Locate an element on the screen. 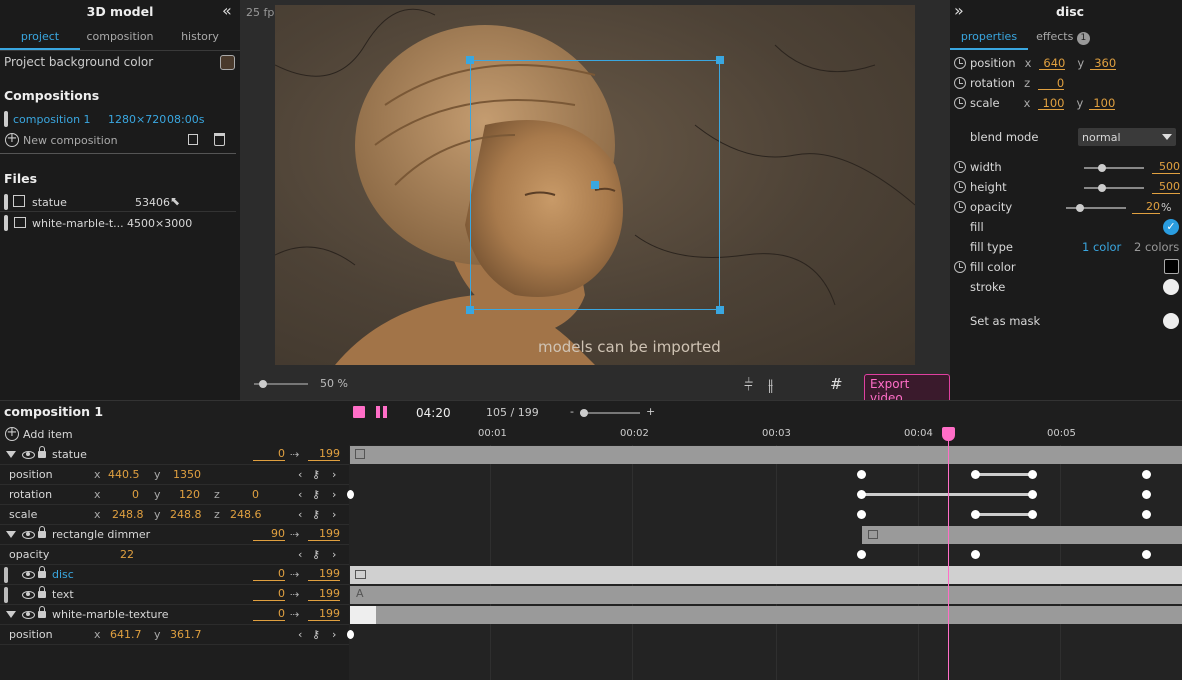 This screenshot has width=1182, height=680. blend-mode-select: normal is located at coordinates (1127, 137).